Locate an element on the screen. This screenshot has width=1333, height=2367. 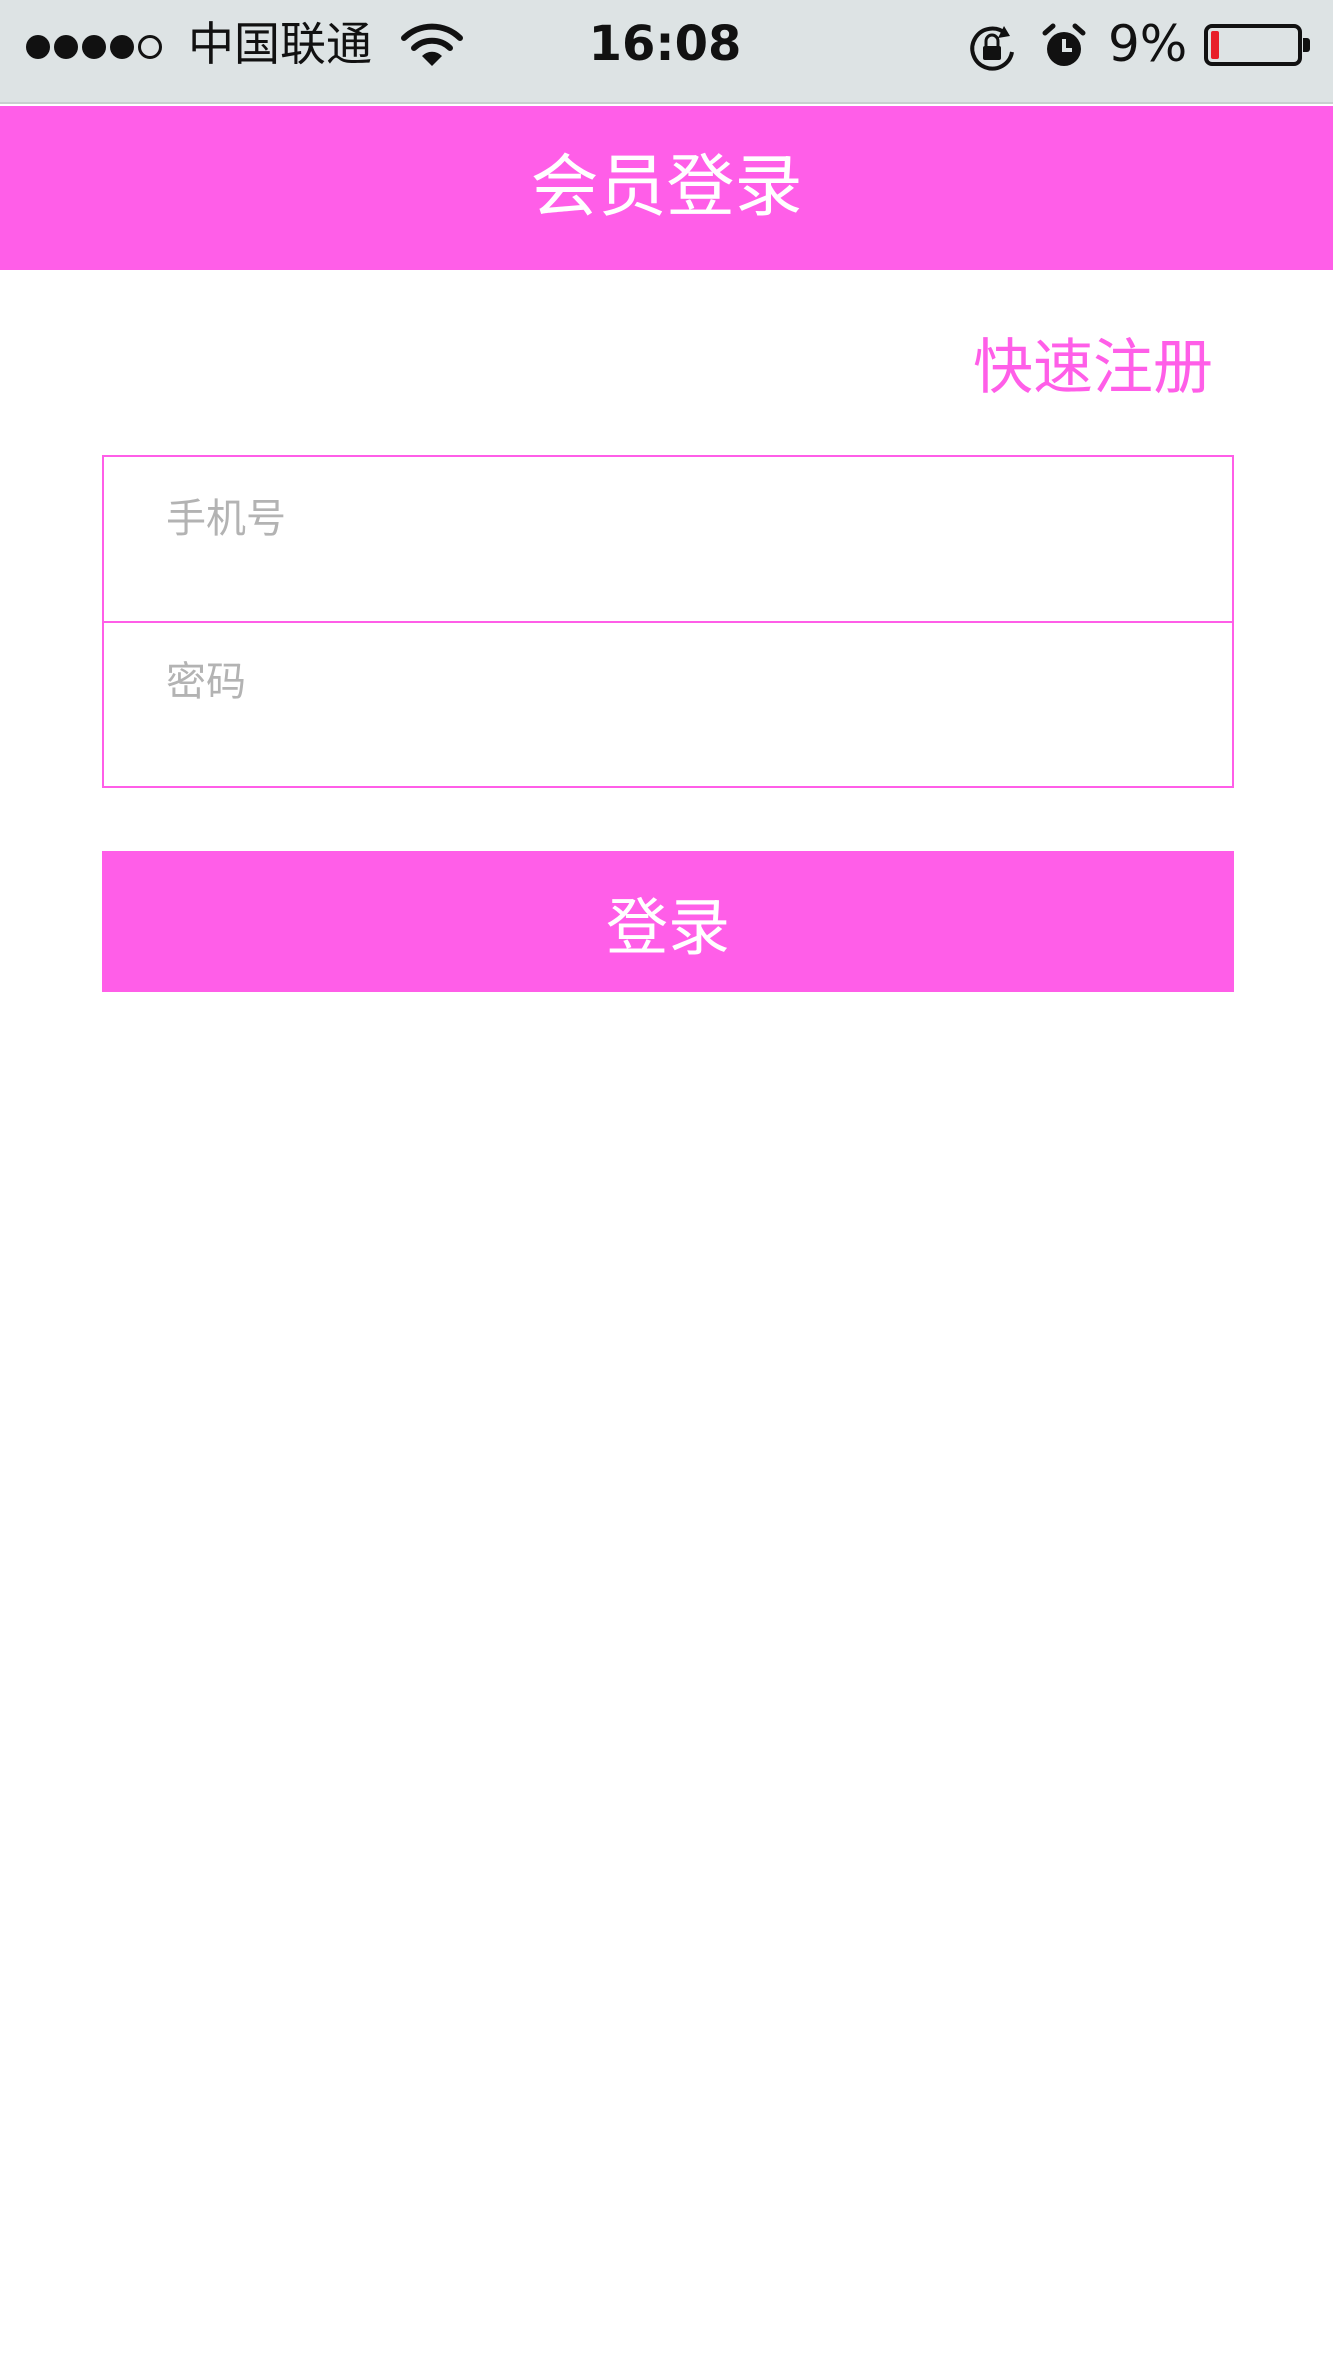
nav-bar: 会员登录 is located at coordinates (666, 188).